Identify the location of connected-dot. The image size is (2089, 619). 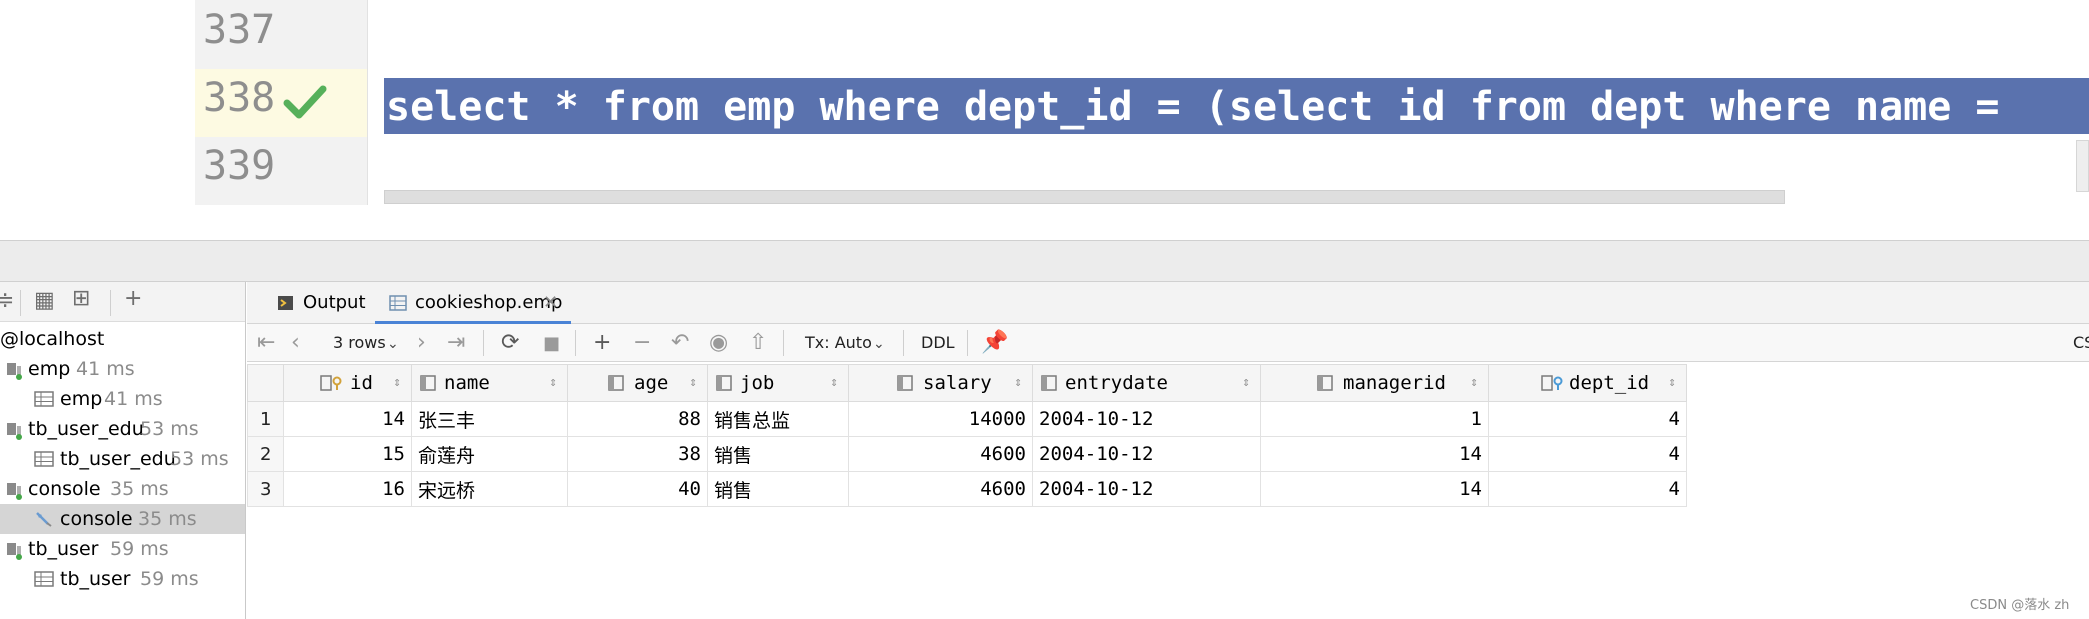
(19, 497).